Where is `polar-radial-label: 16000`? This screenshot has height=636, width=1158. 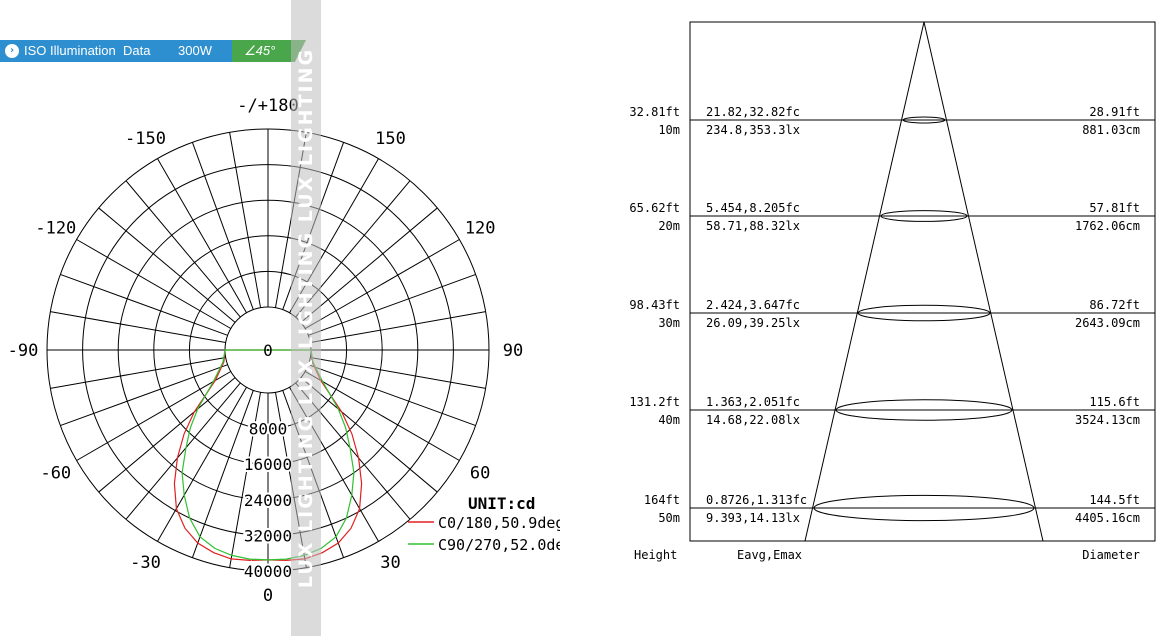
polar-radial-label: 16000 is located at coordinates (268, 464).